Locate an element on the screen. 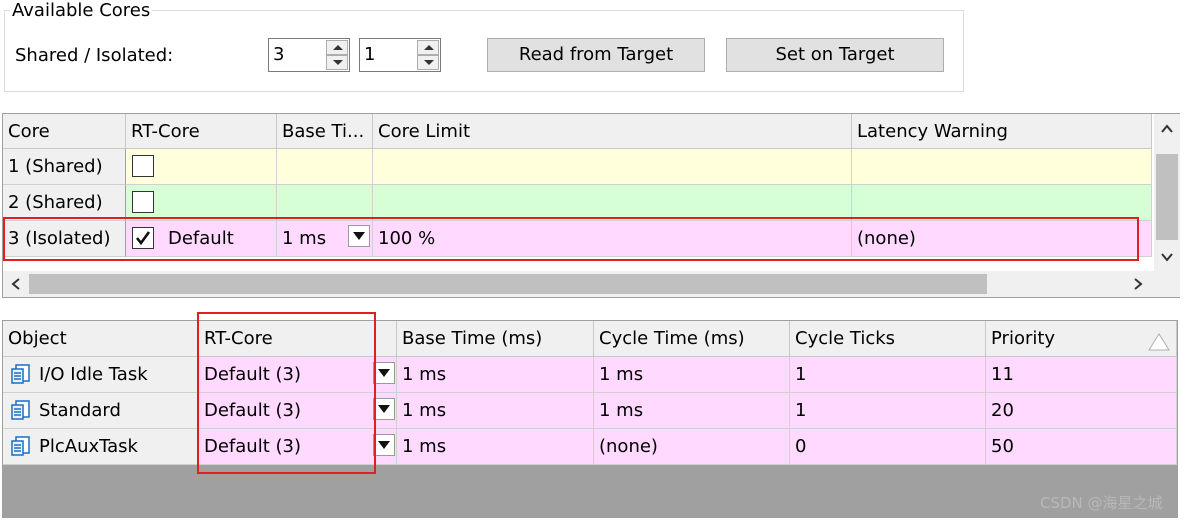  col-header-core-limit: Core Limit is located at coordinates (612, 131).